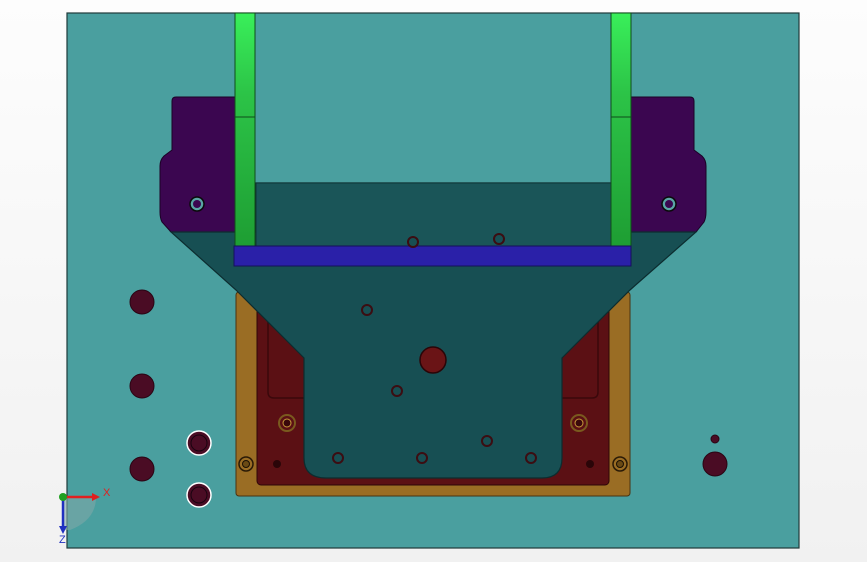 This screenshot has width=867, height=562. I want to click on block-hole-left-inner, so click(197, 204).